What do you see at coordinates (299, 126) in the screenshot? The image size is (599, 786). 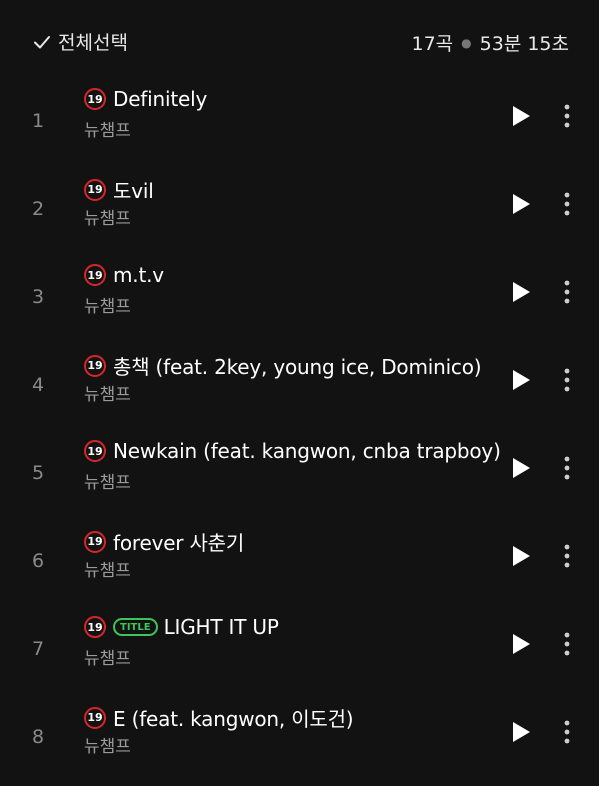 I see `track-row: 1 19 Definitely 뉴챔프` at bounding box center [299, 126].